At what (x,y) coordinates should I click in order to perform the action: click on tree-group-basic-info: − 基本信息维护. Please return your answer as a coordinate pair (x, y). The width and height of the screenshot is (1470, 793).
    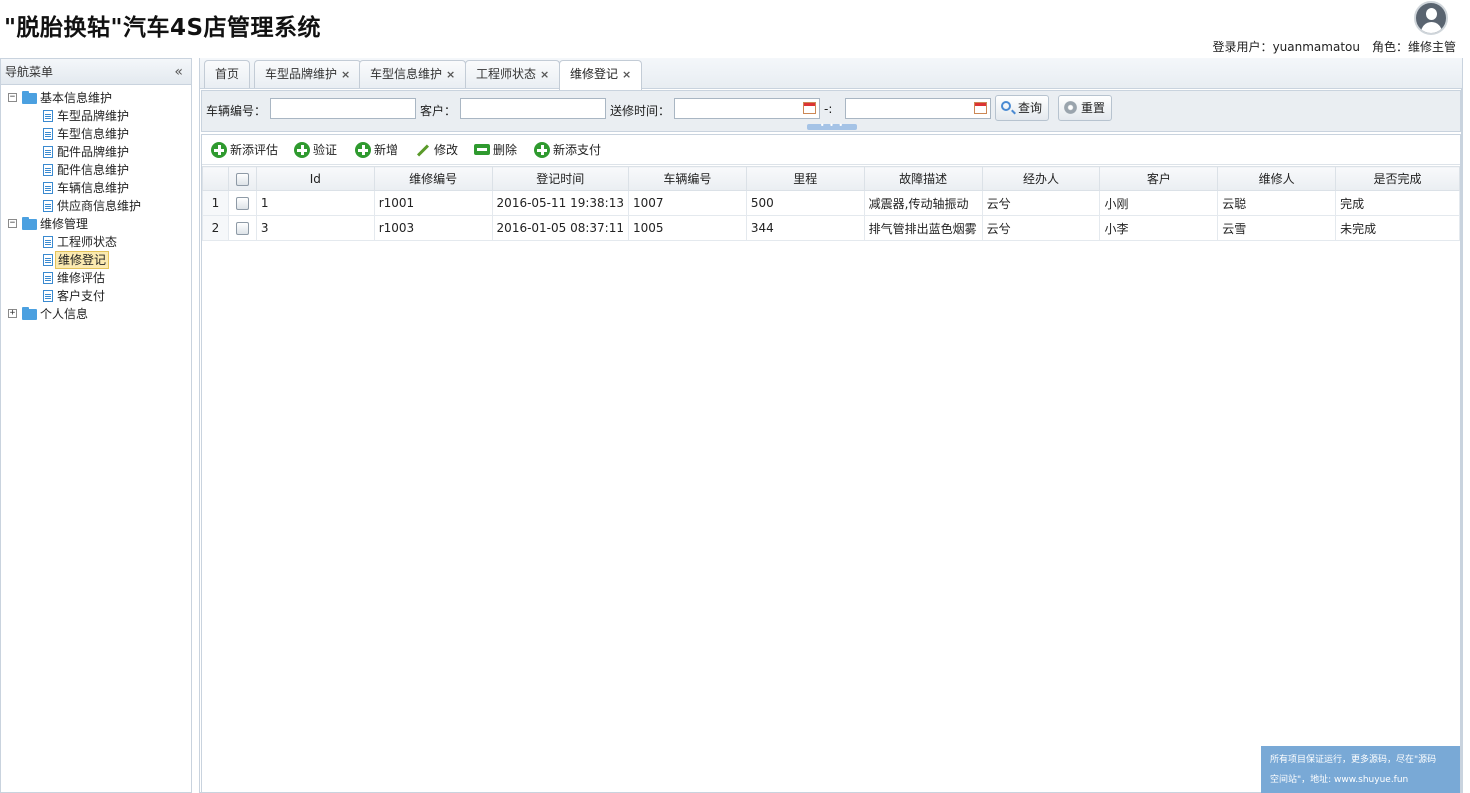
    Looking at the image, I should click on (96, 98).